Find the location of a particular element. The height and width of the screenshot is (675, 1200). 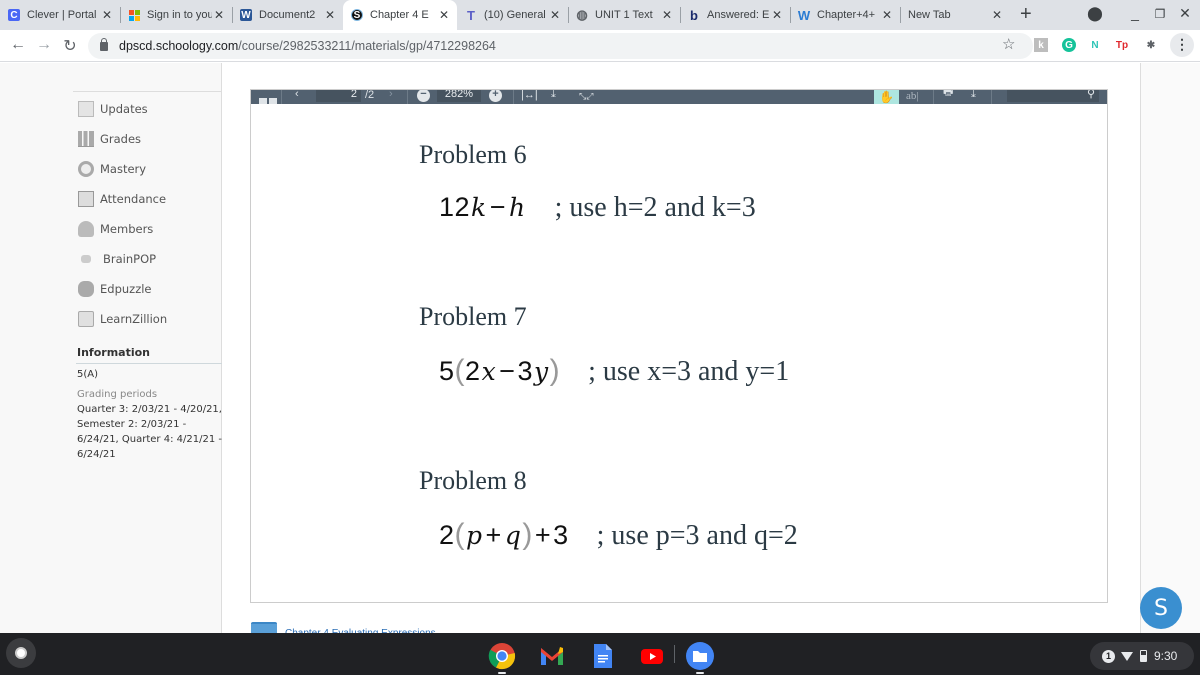

new-tab-button: + is located at coordinates (1026, 14).